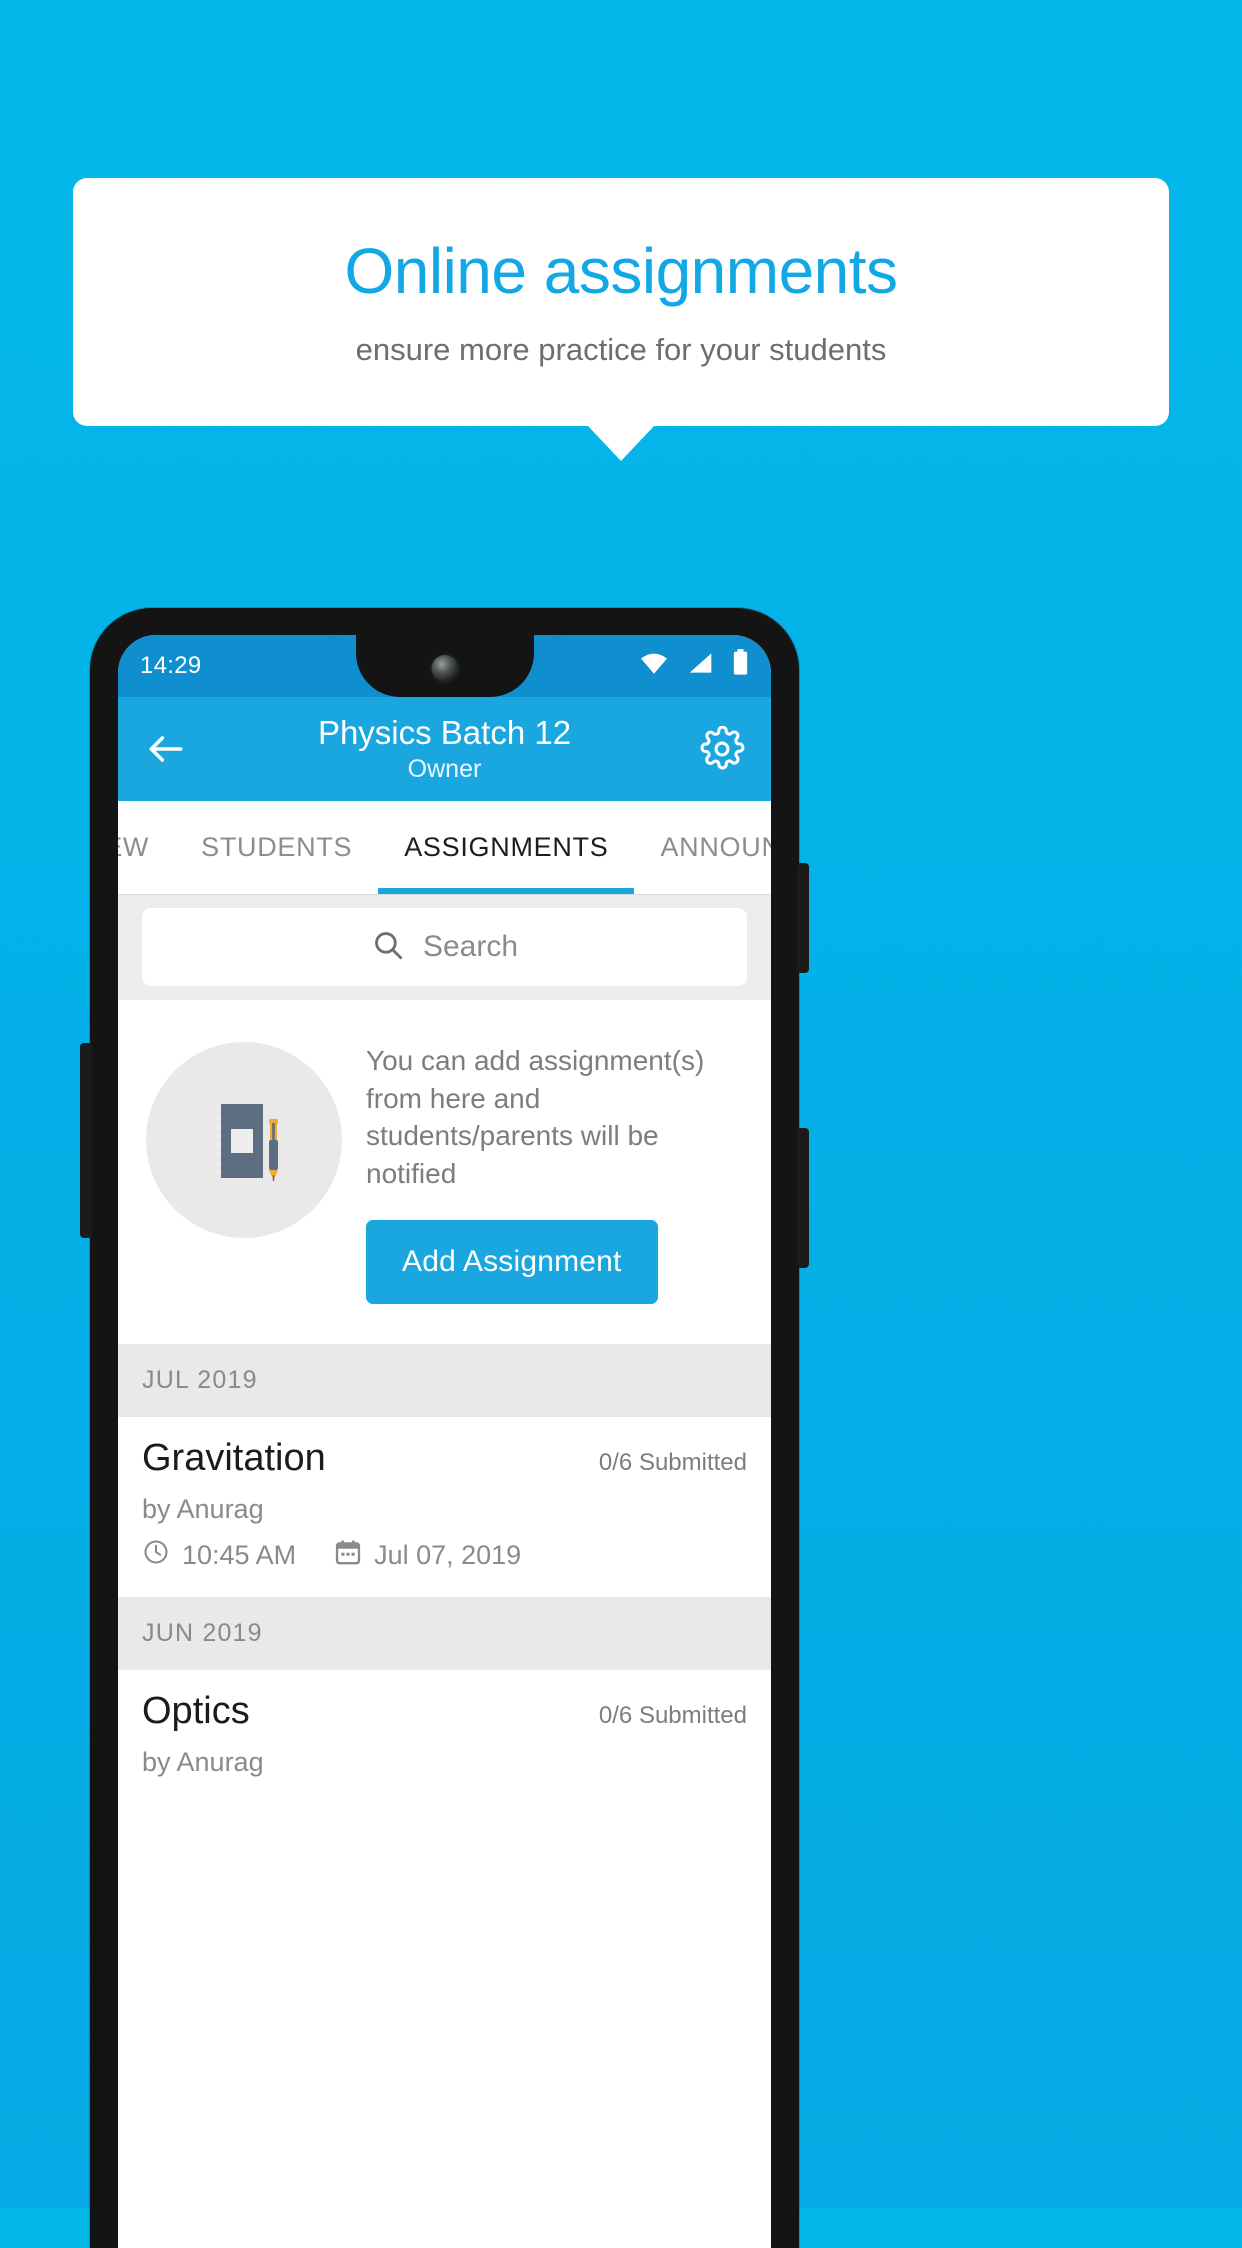  Describe the element at coordinates (700, 666) in the screenshot. I see `cellular-signal-icon` at that location.